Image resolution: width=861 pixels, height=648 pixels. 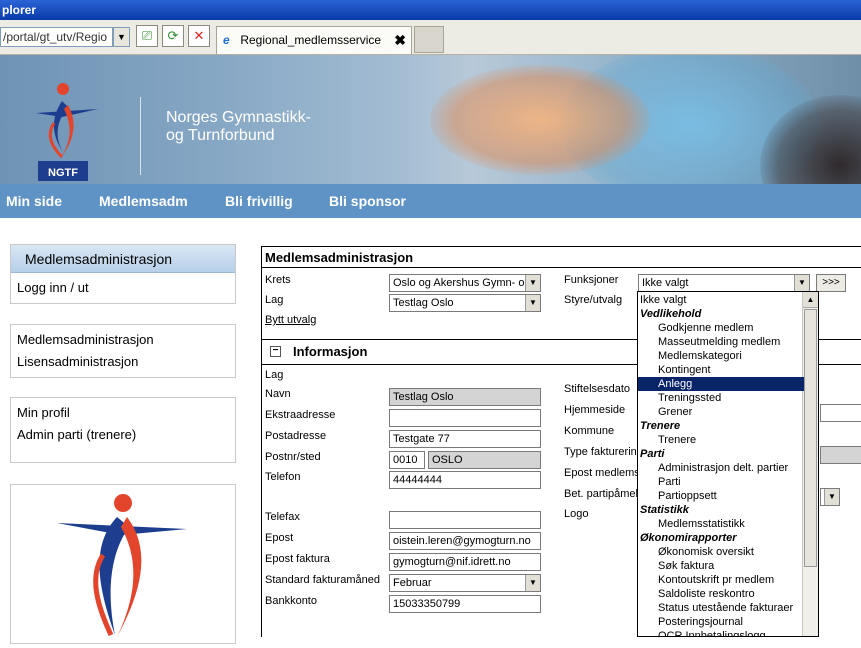 What do you see at coordinates (407, 460) in the screenshot?
I see `postnr-field: 0010` at bounding box center [407, 460].